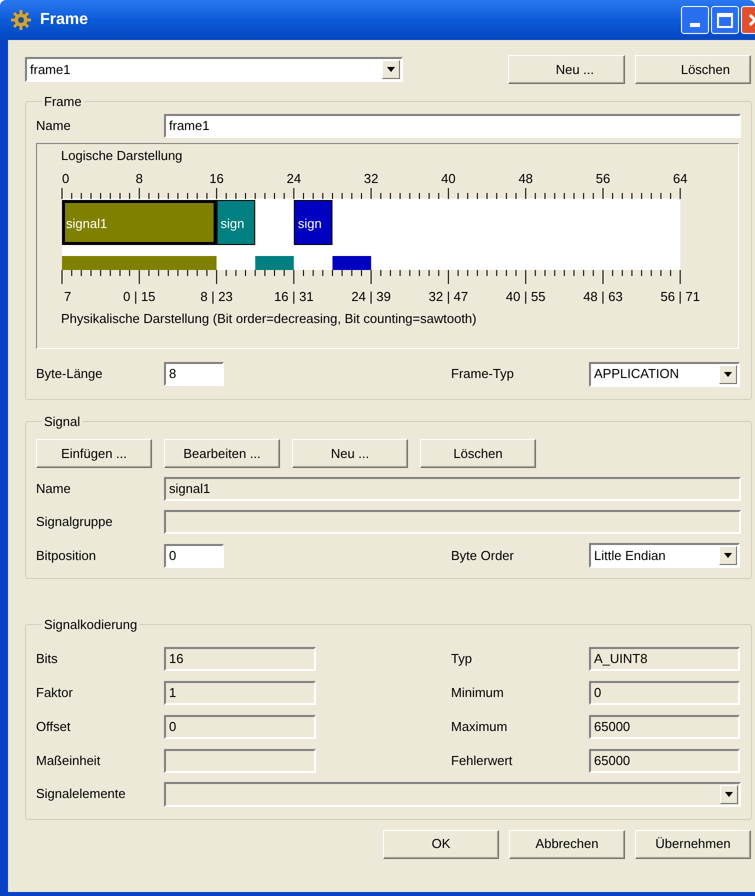 This screenshot has width=755, height=896. I want to click on input-field: 0, so click(194, 556).